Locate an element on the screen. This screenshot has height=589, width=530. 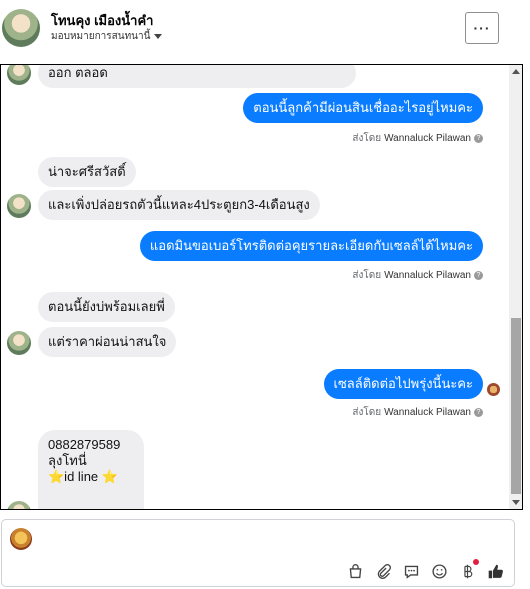
scrollbar-thumb is located at coordinates (516, 406).